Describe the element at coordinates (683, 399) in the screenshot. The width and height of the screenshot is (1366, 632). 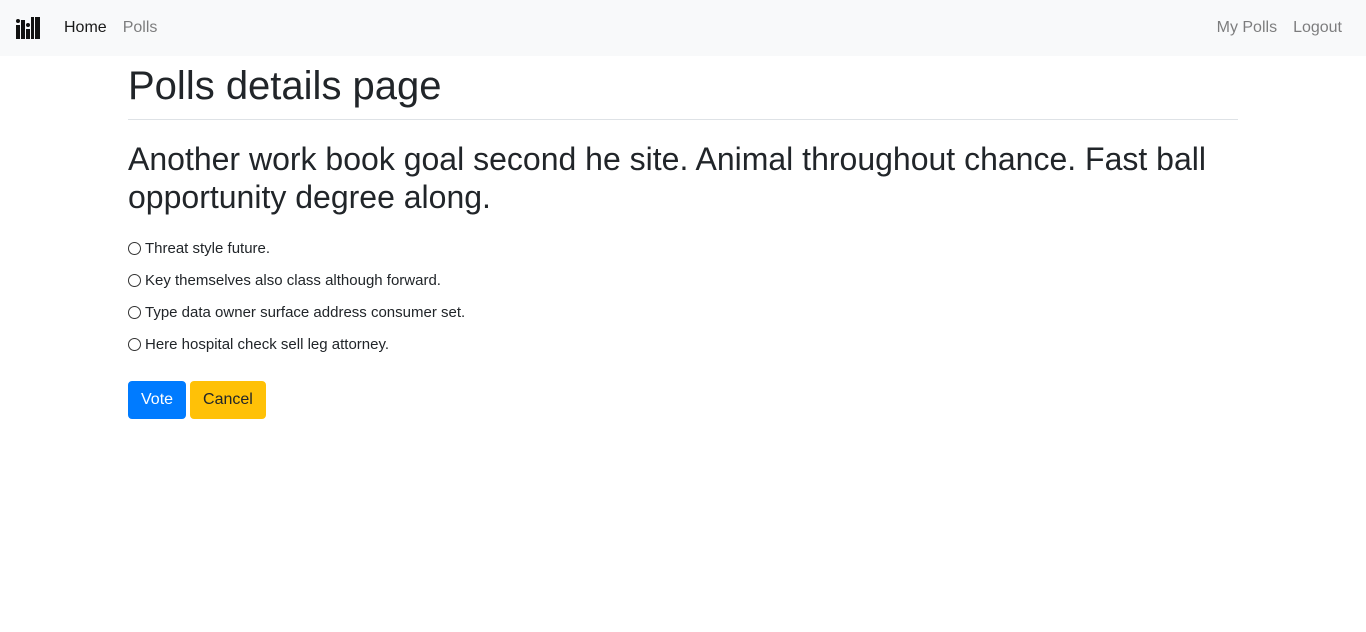
I see `form-buttons: Vote Cancel` at that location.